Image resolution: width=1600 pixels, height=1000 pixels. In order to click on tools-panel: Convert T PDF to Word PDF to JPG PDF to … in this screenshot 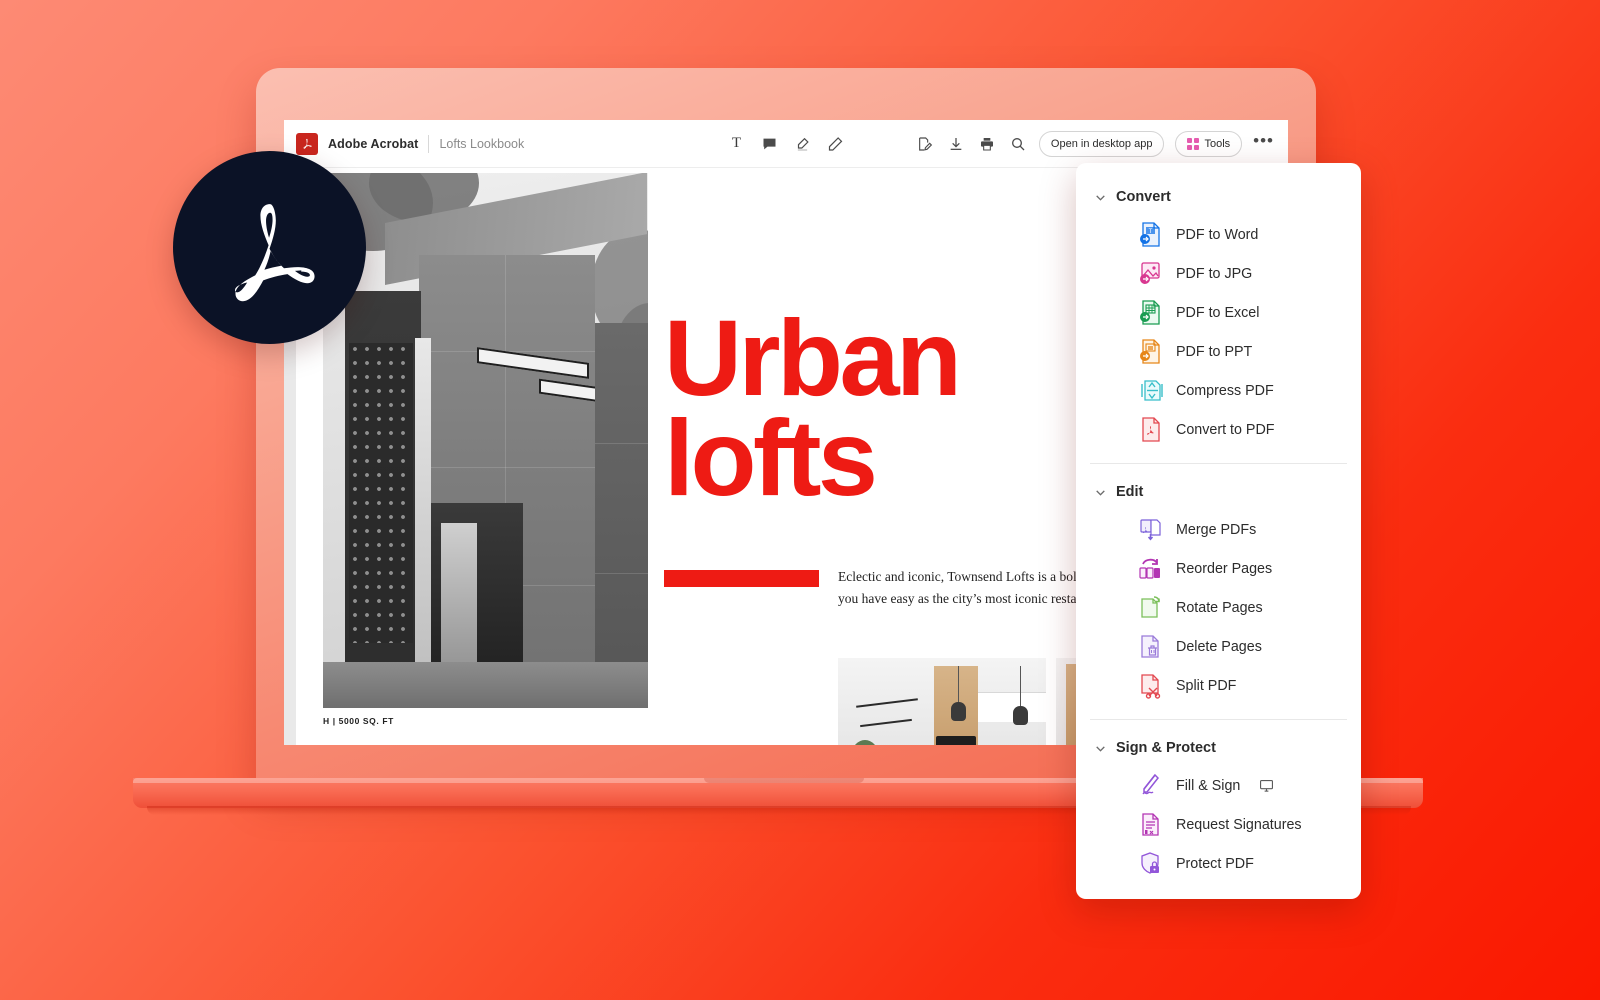, I will do `click(1218, 531)`.